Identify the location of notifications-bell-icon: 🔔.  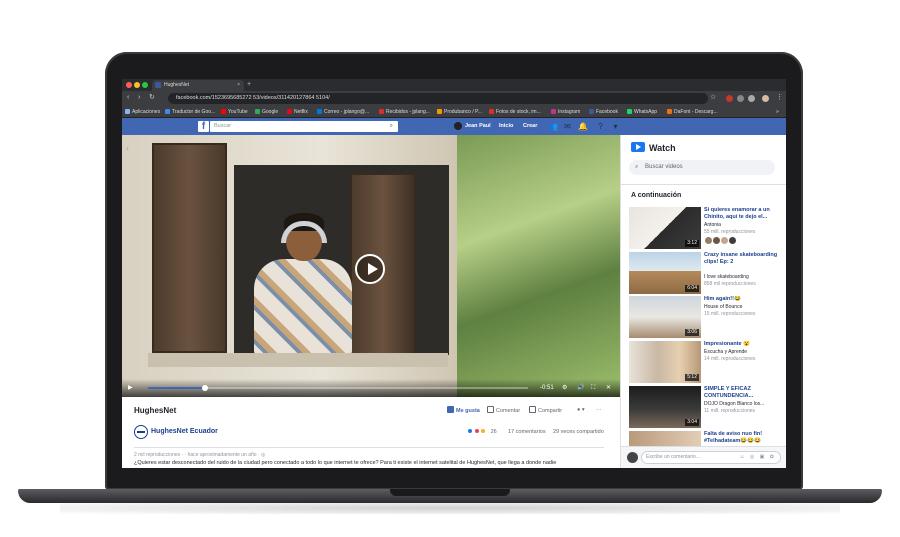
(583, 126).